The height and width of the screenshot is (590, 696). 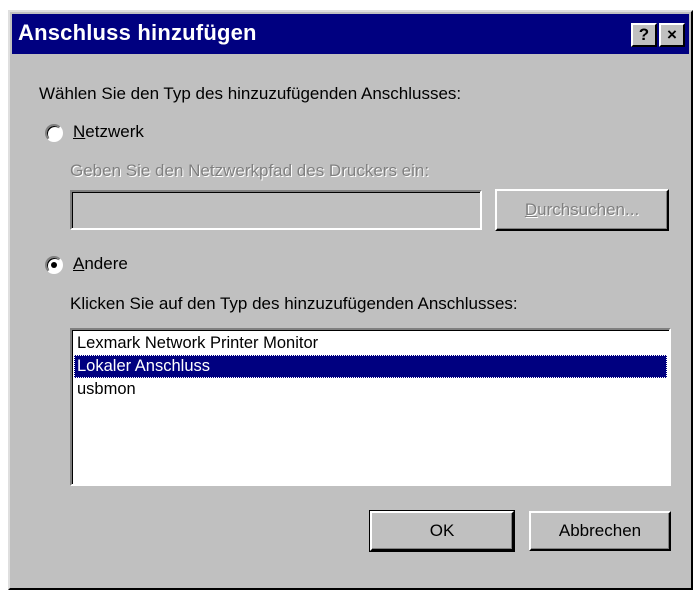 What do you see at coordinates (137, 32) in the screenshot?
I see `dialog-title: Anschluss hinzufügen` at bounding box center [137, 32].